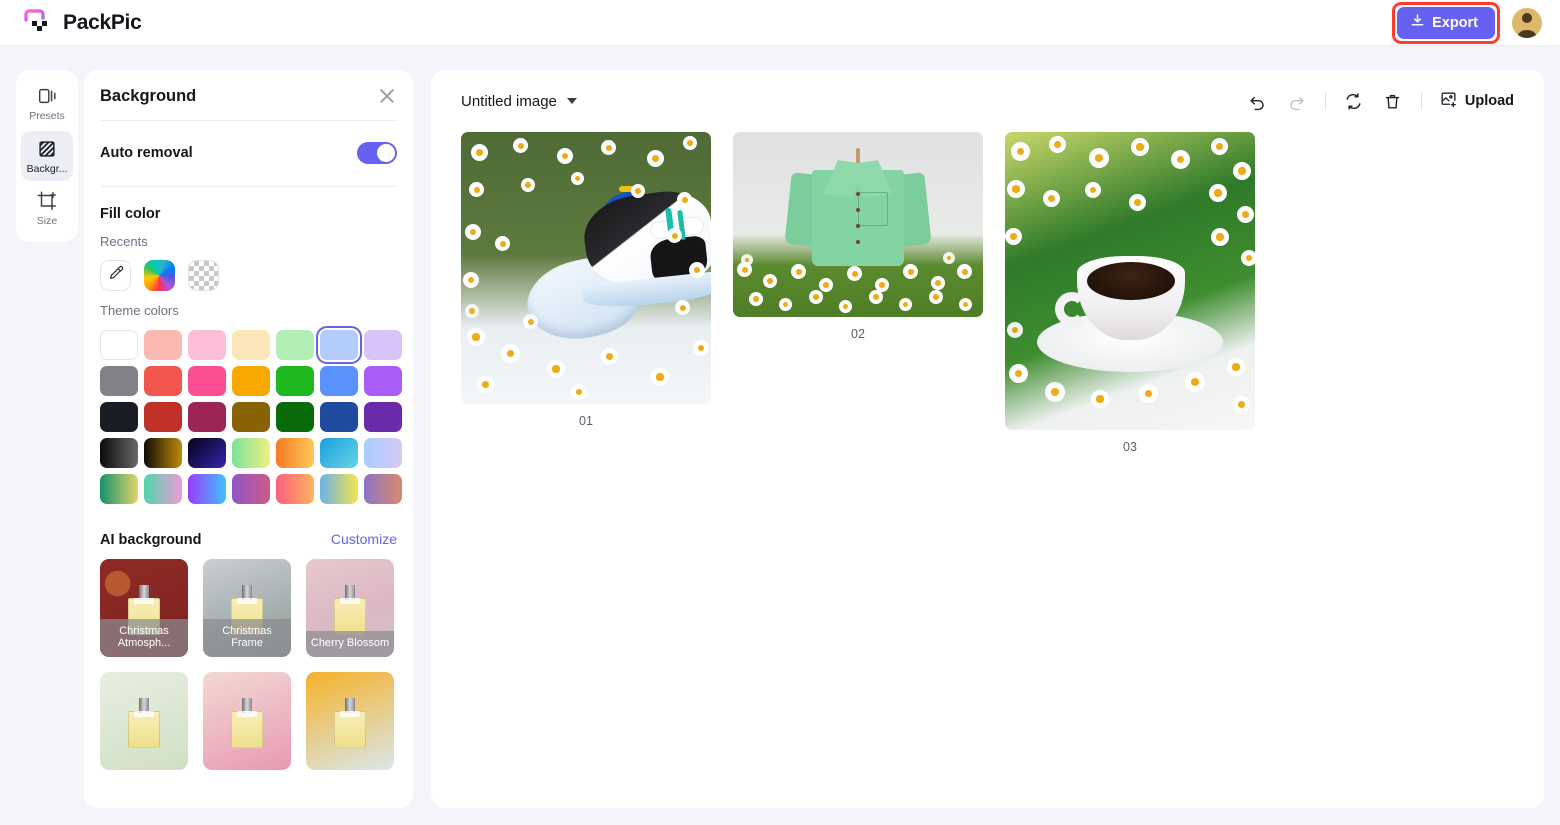 This screenshot has height=825, width=1560. I want to click on sidebar-item-presets: Presets, so click(47, 103).